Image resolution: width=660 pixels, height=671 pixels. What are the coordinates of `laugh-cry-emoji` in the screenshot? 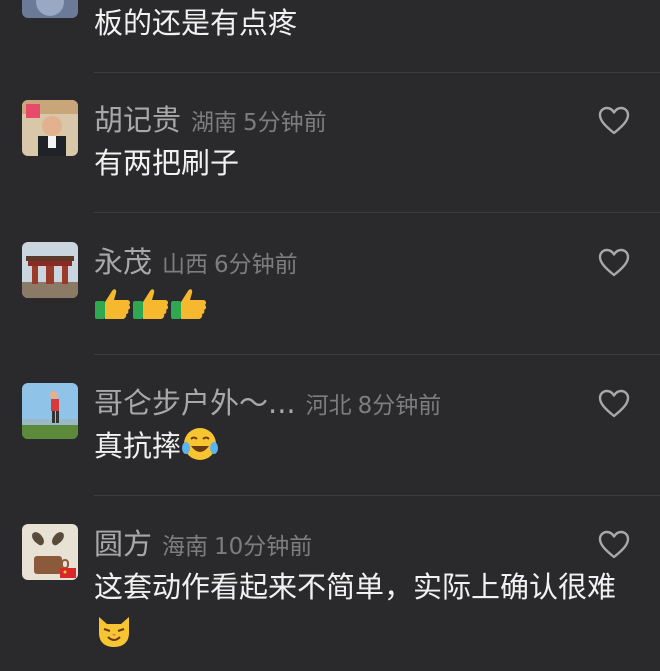 It's located at (200, 450).